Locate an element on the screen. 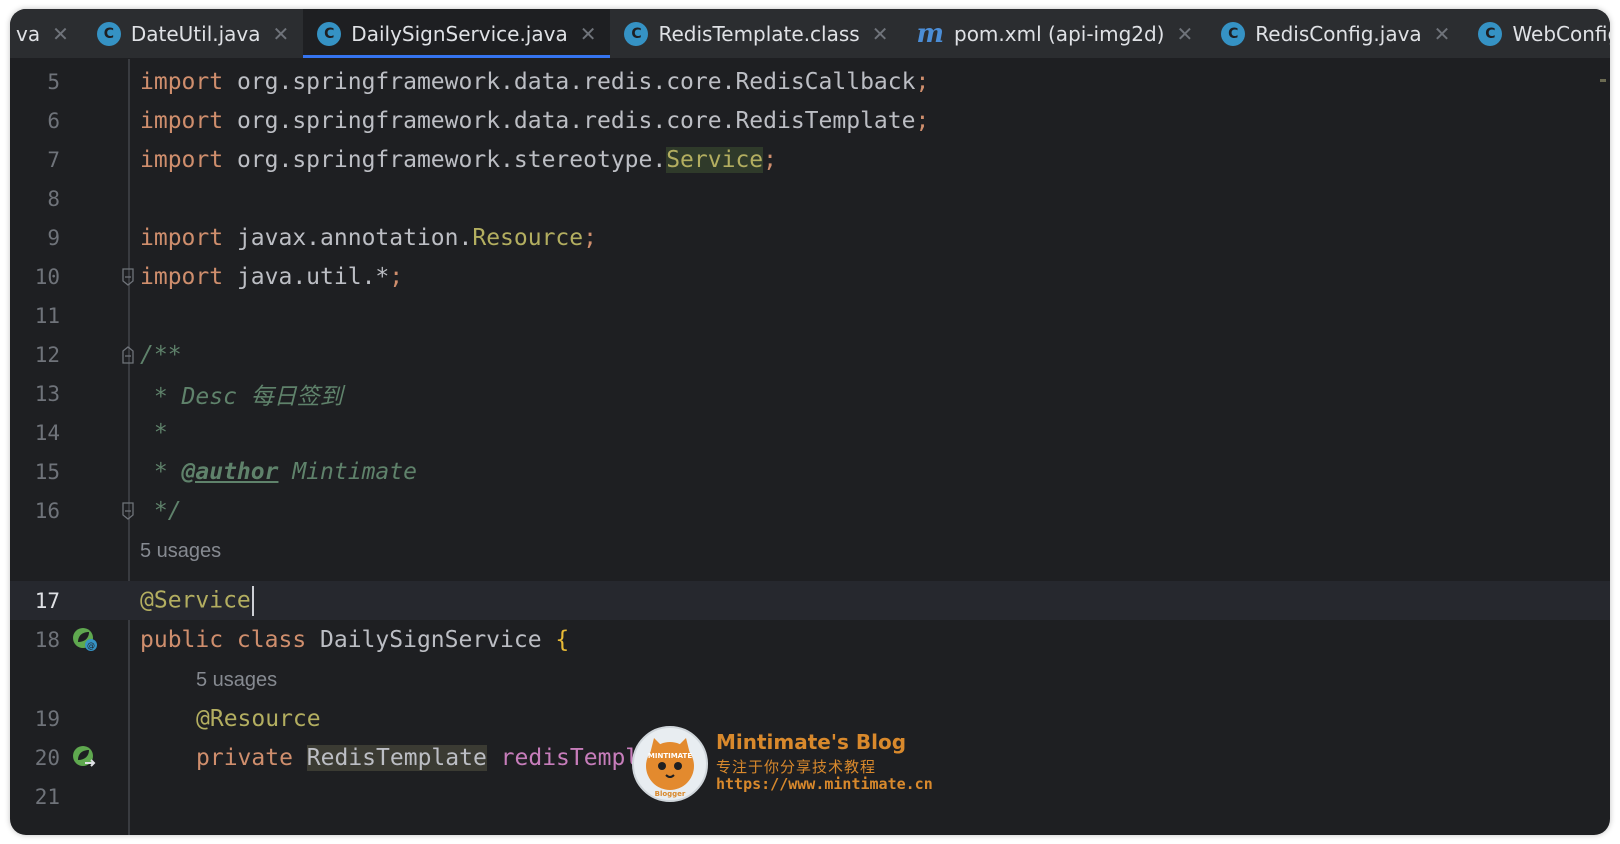 Image resolution: width=1620 pixels, height=844 pixels. line-number: 17 is located at coordinates (47, 600).